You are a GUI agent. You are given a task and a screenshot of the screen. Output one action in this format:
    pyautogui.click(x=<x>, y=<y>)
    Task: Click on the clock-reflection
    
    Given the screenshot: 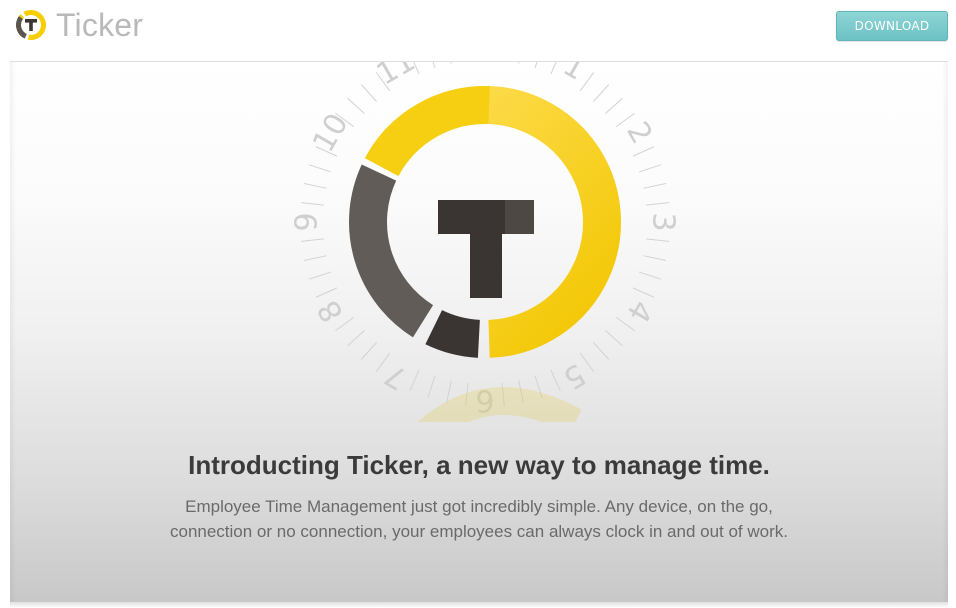 What is the action you would take?
    pyautogui.click(x=499, y=404)
    